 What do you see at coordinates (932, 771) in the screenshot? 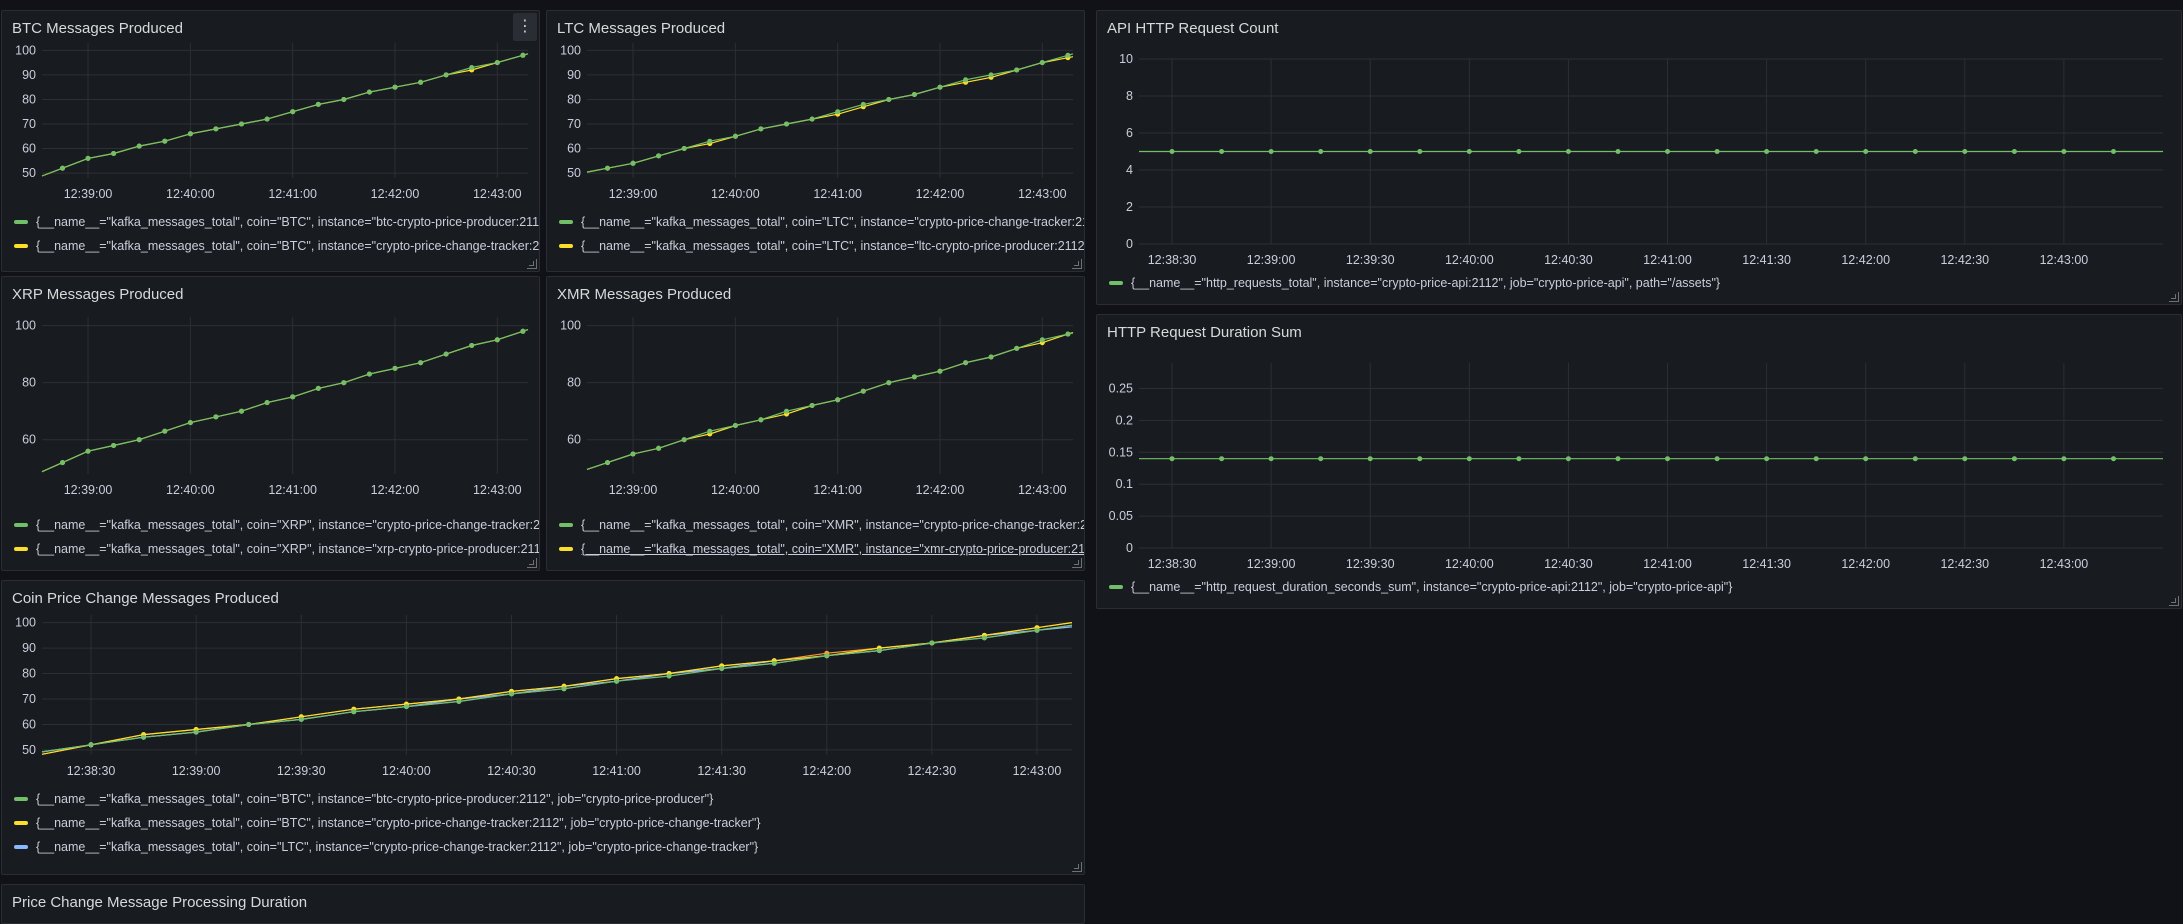
I see `x-tick-label: 12:42:30` at bounding box center [932, 771].